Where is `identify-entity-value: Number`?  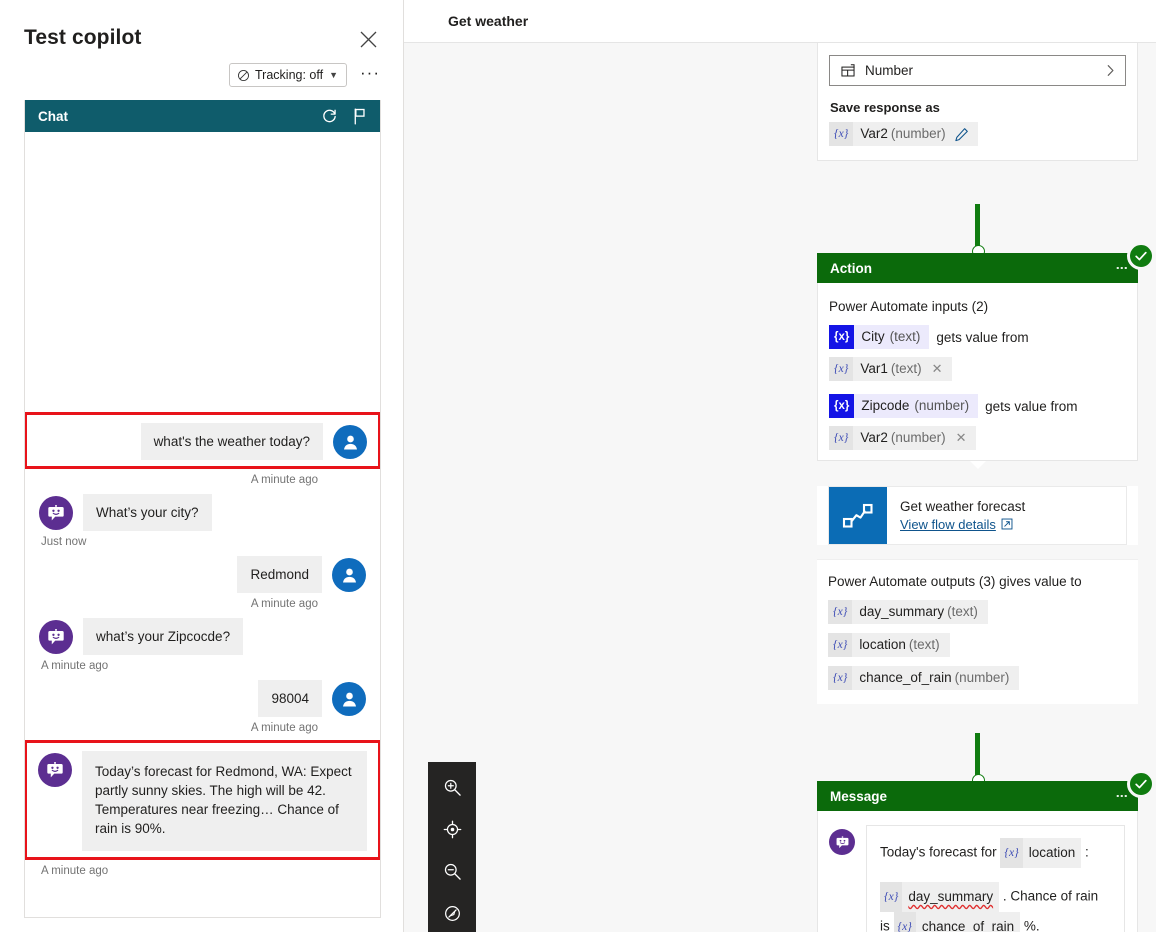
identify-entity-value: Number is located at coordinates (889, 70).